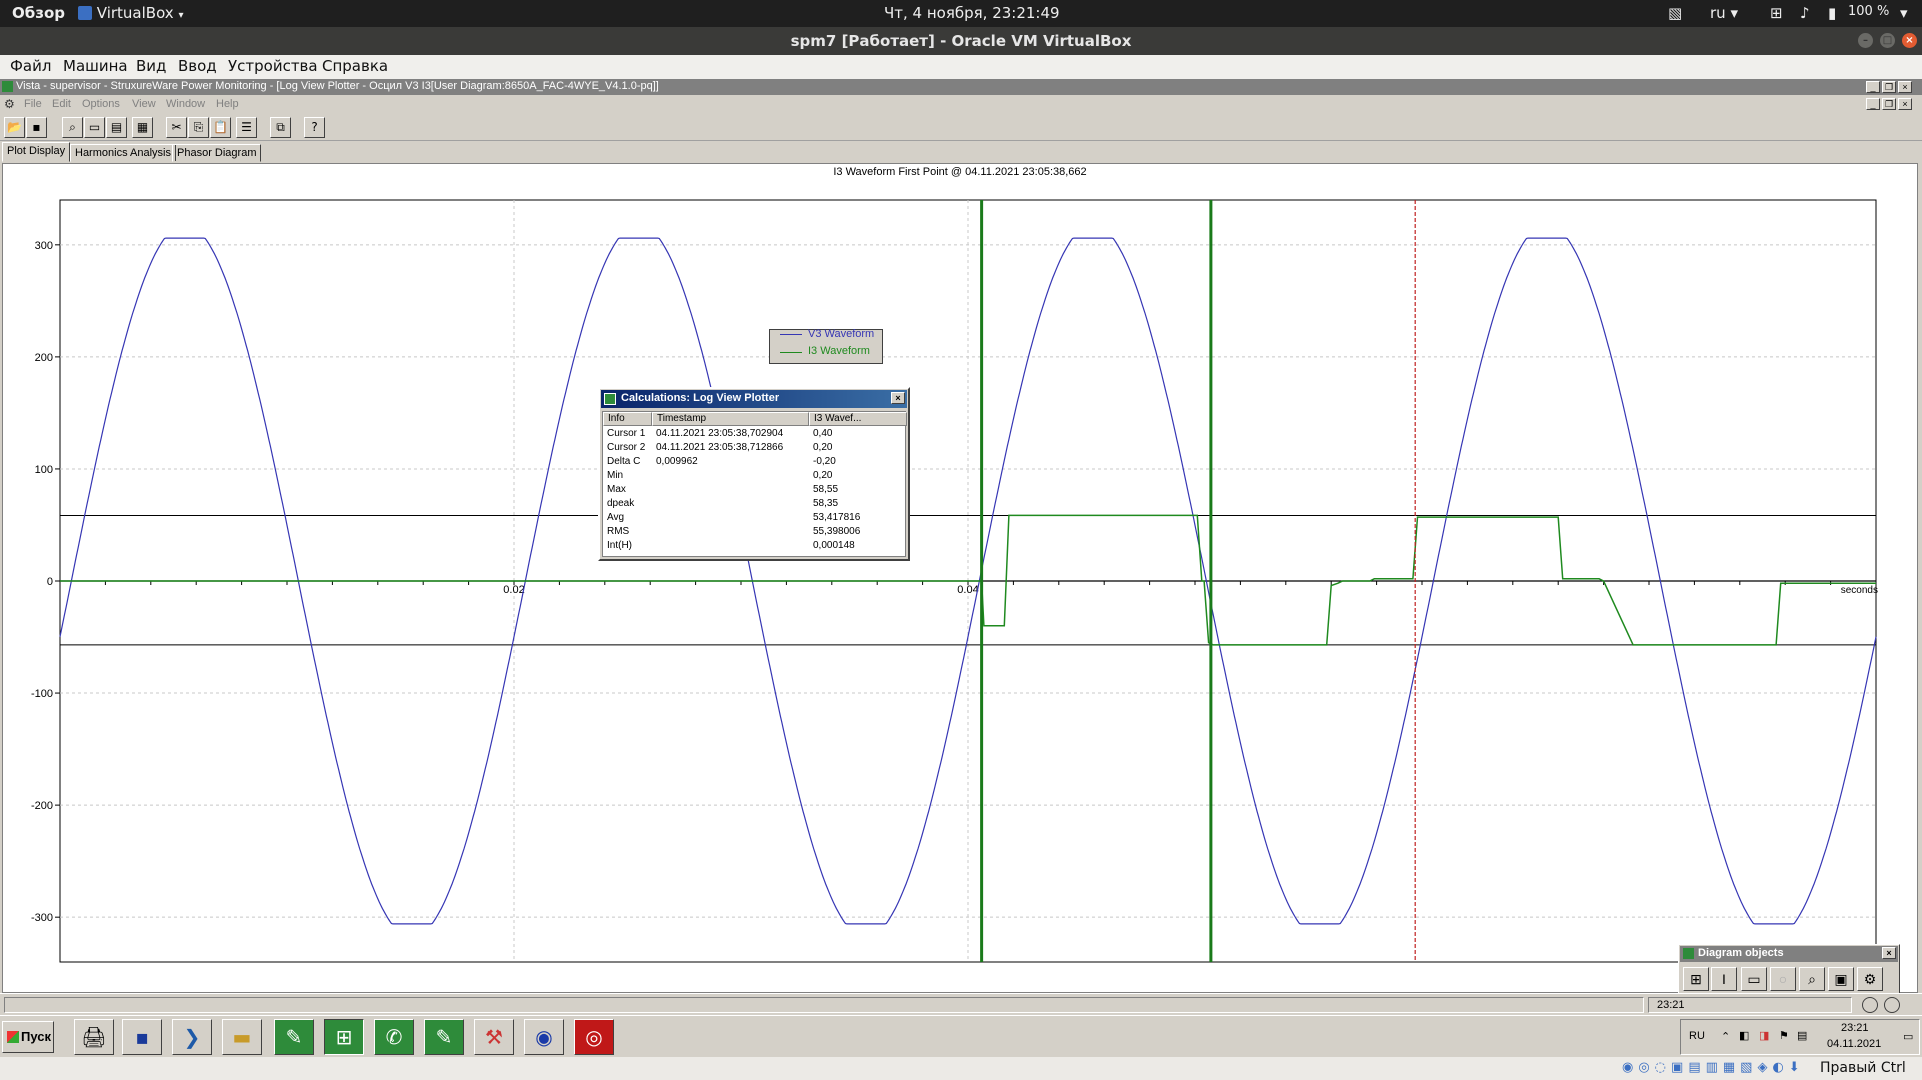 This screenshot has height=1080, width=1922. I want to click on y-tick-label: -200, so click(42, 806).